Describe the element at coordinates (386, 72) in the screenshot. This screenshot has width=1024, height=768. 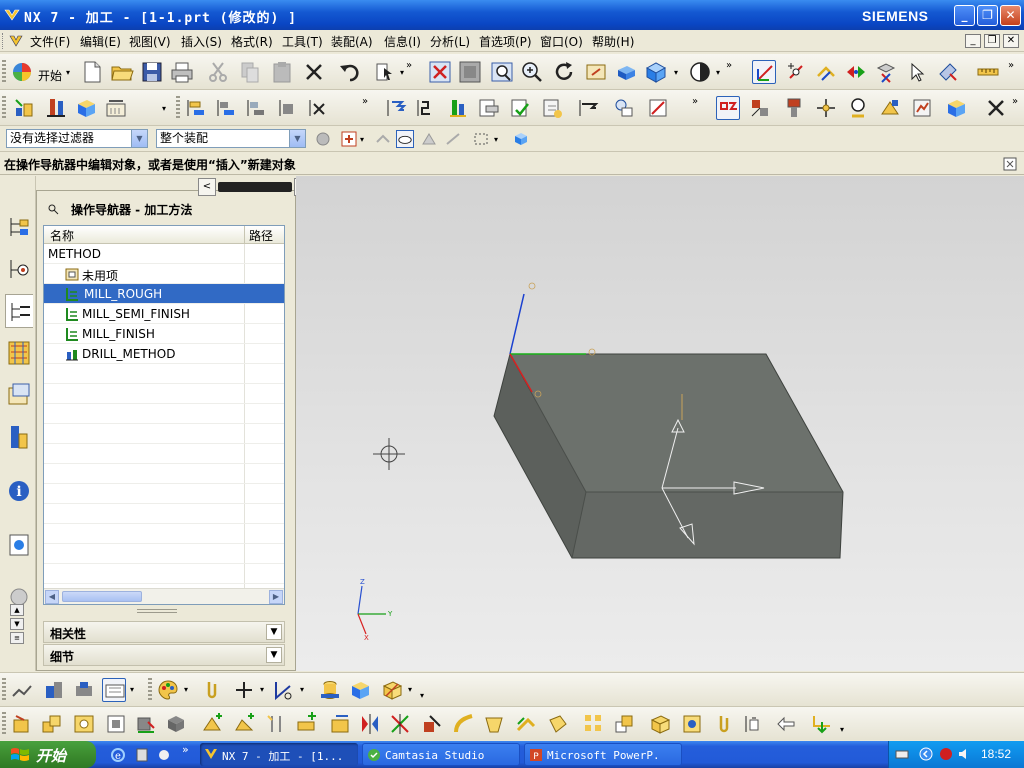
I see `repeat-command-icon` at that location.